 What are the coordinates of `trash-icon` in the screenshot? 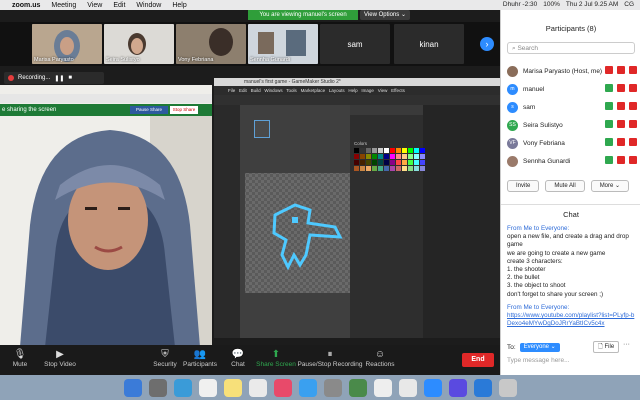 It's located at (507, 387).